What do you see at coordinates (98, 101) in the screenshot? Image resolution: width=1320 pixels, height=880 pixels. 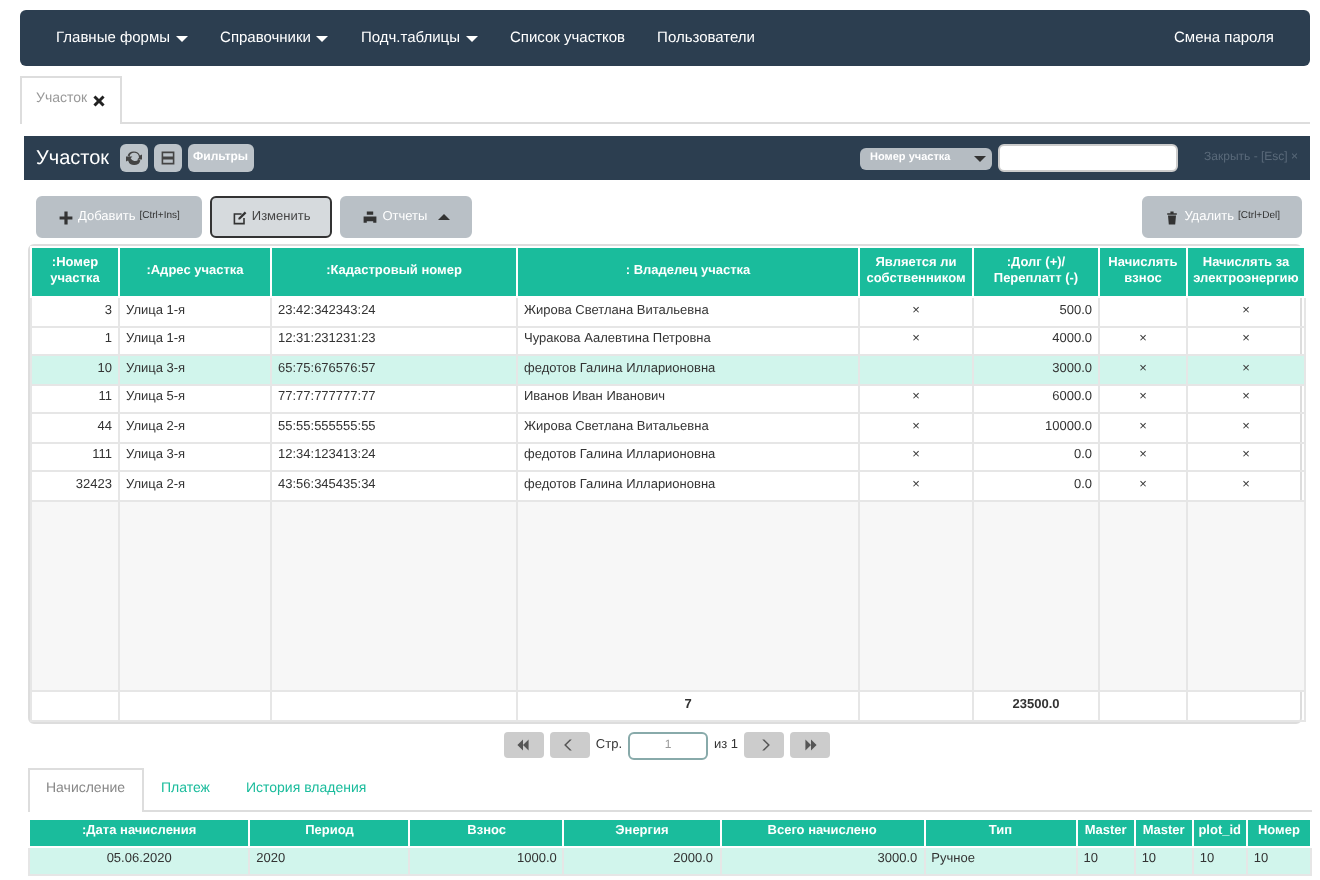 I see `close-icon` at bounding box center [98, 101].